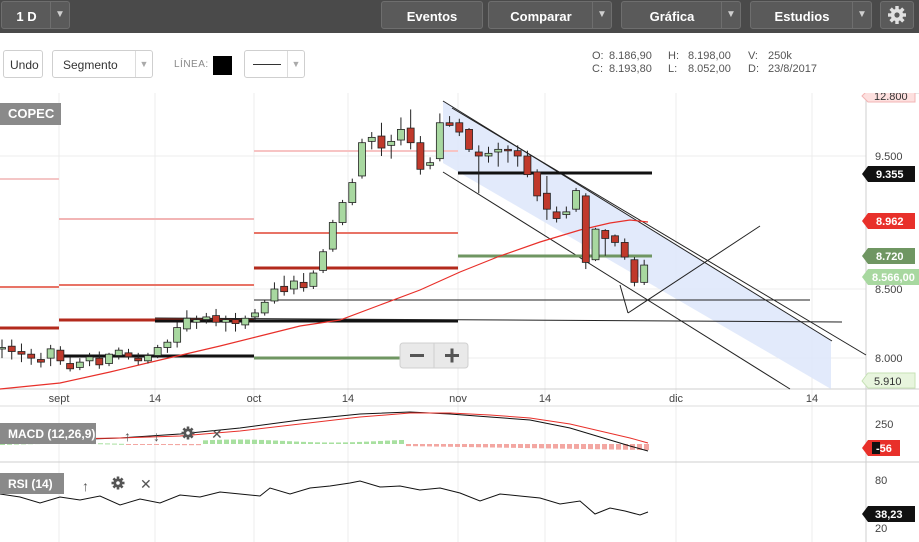 This screenshot has width=919, height=542. I want to click on price-tag-light-green: 8.566,00, so click(890, 277).